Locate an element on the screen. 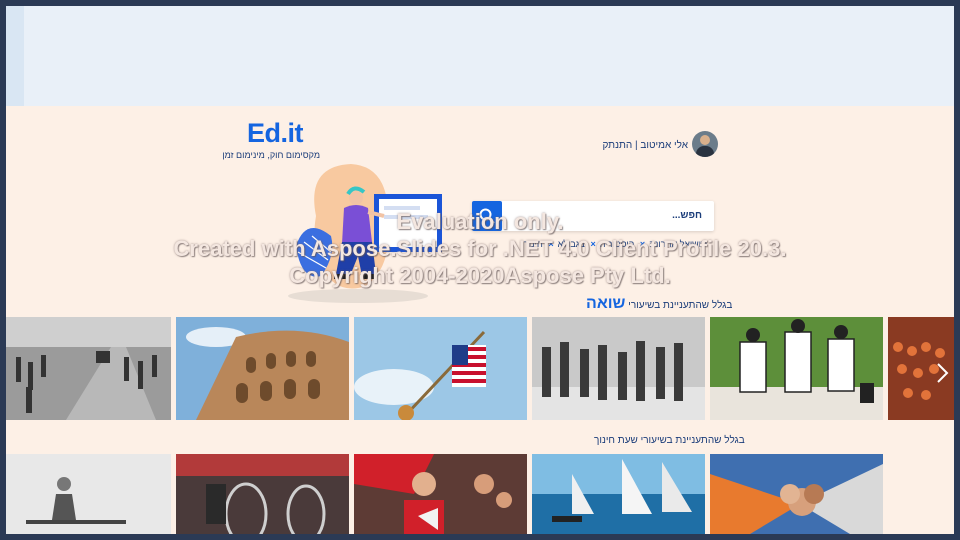 The width and height of the screenshot is (960, 540). row-title-homeroom: בגלל שהתעניינת בשיעורי שעת חינוך is located at coordinates (669, 440).